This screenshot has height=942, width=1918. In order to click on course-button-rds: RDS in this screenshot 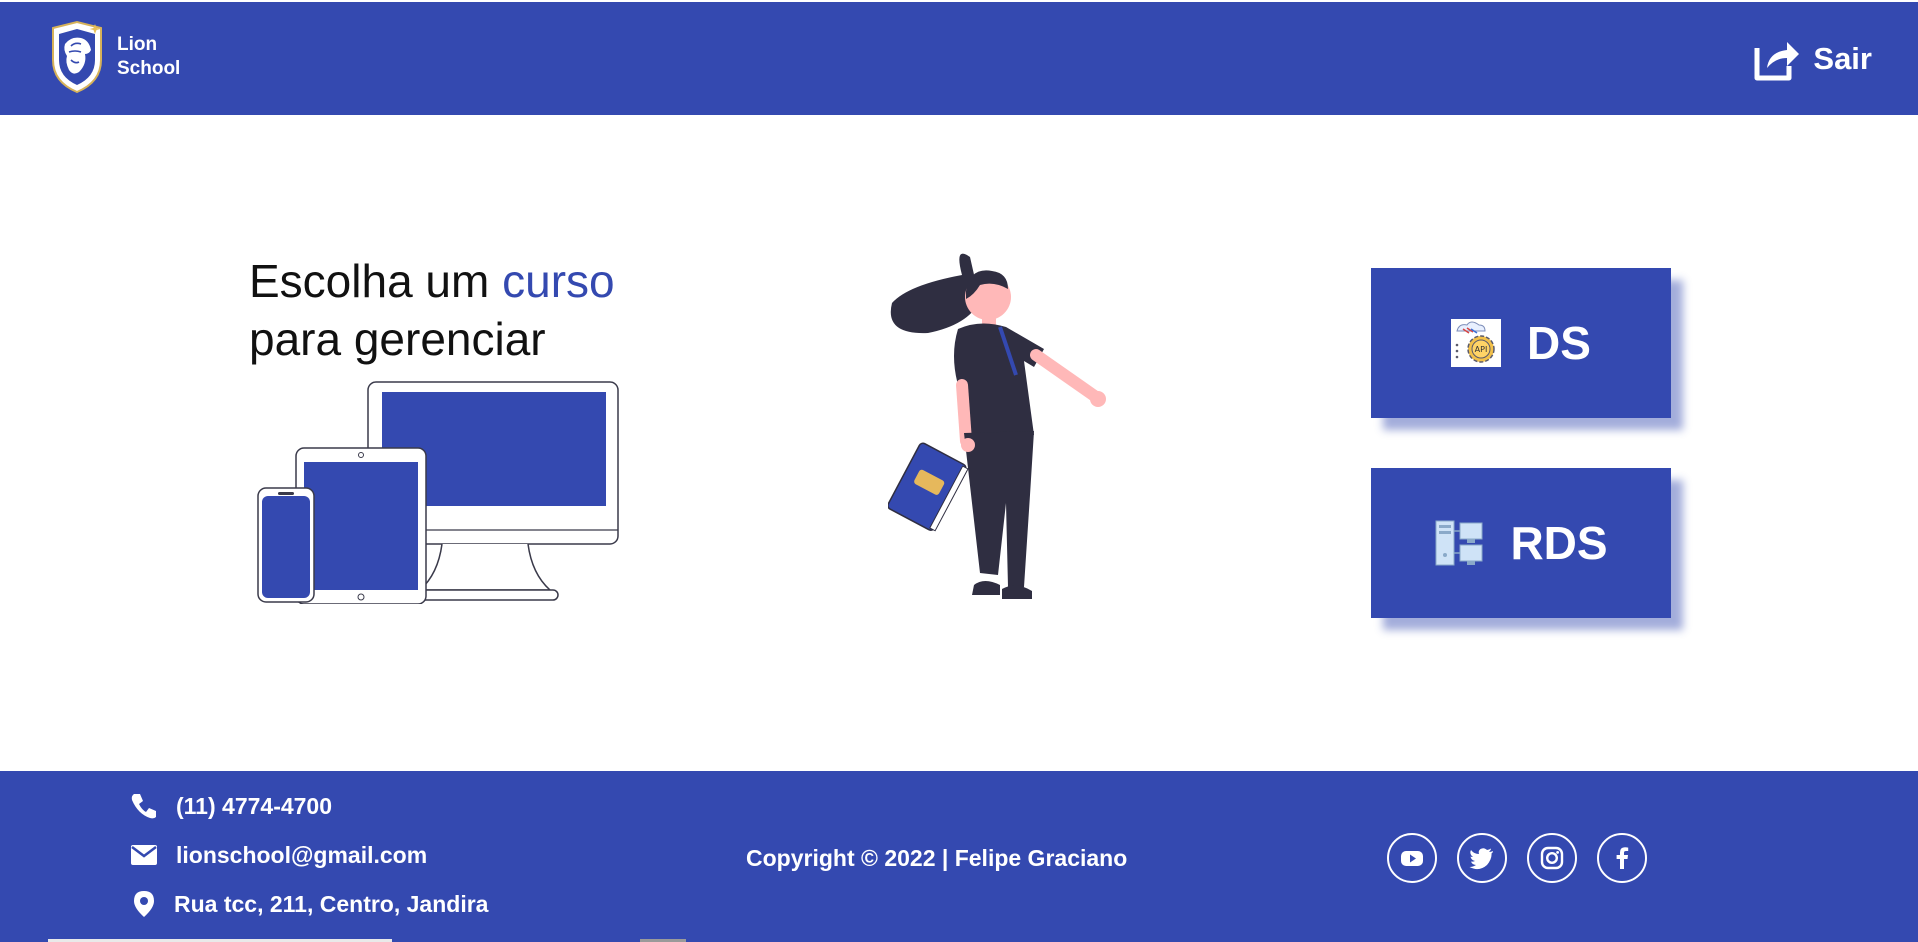, I will do `click(1521, 543)`.